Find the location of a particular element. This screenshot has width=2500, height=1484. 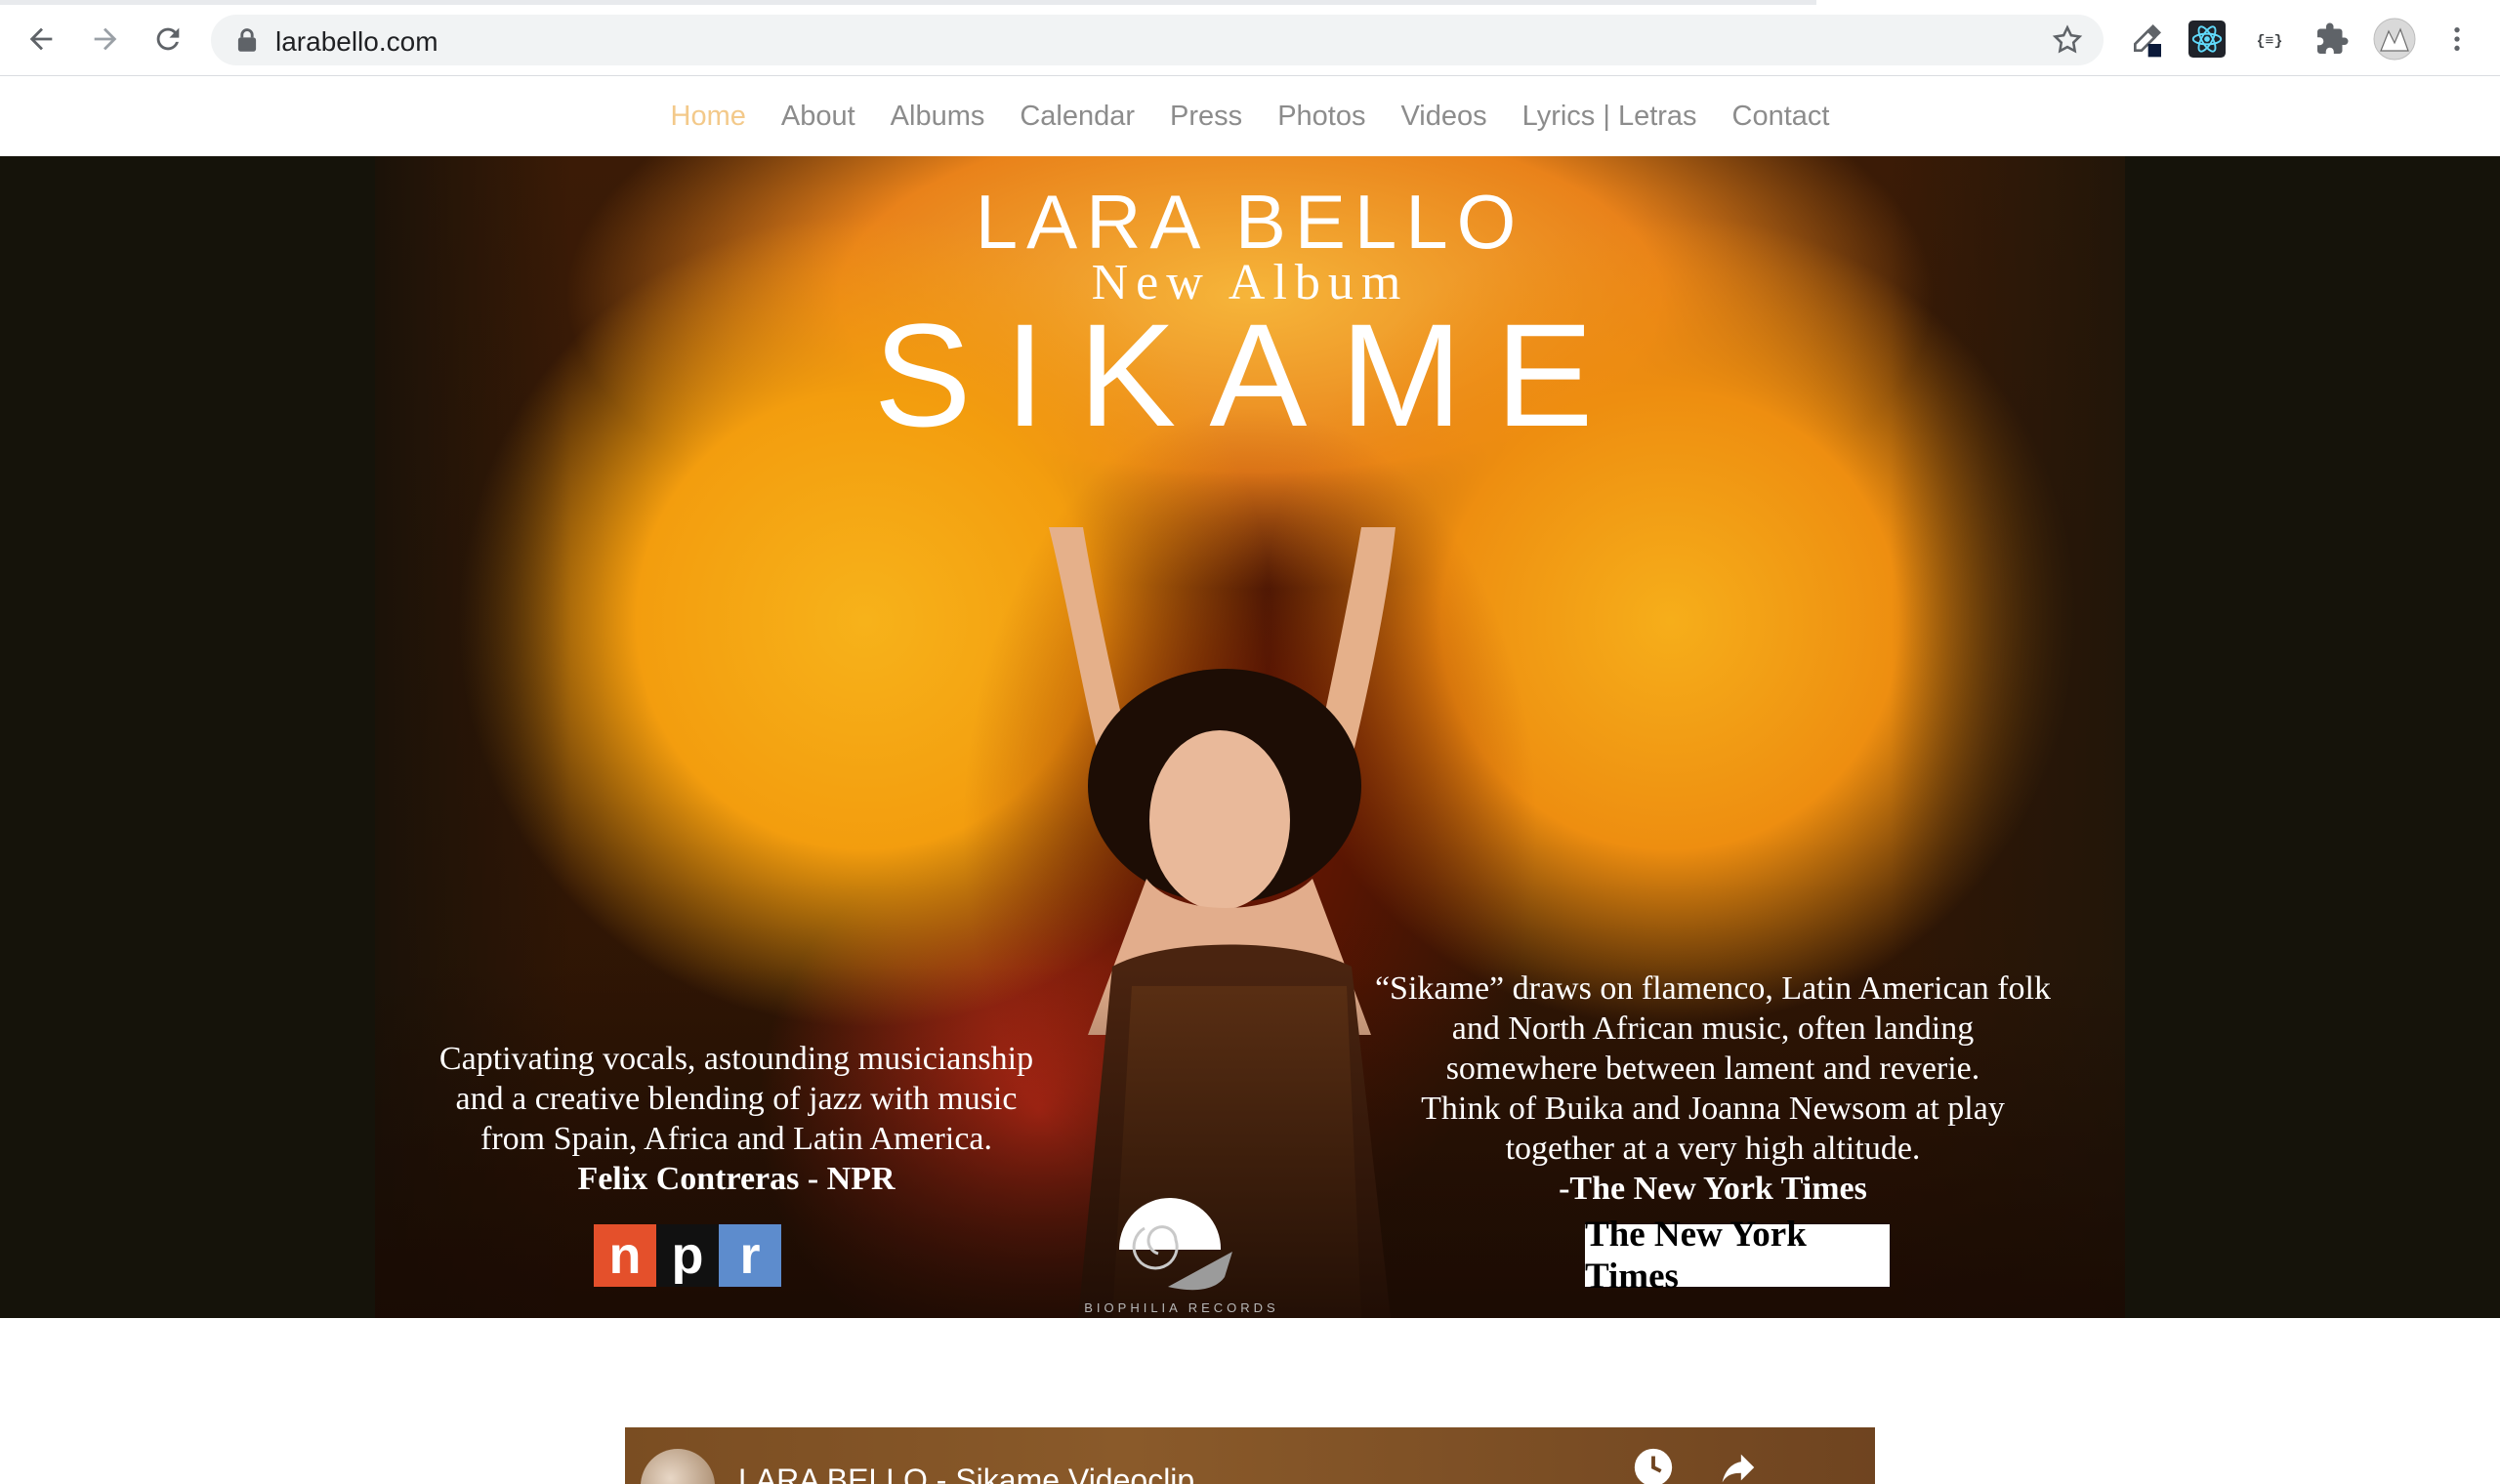

kebab-menu-icon is located at coordinates (2457, 39).